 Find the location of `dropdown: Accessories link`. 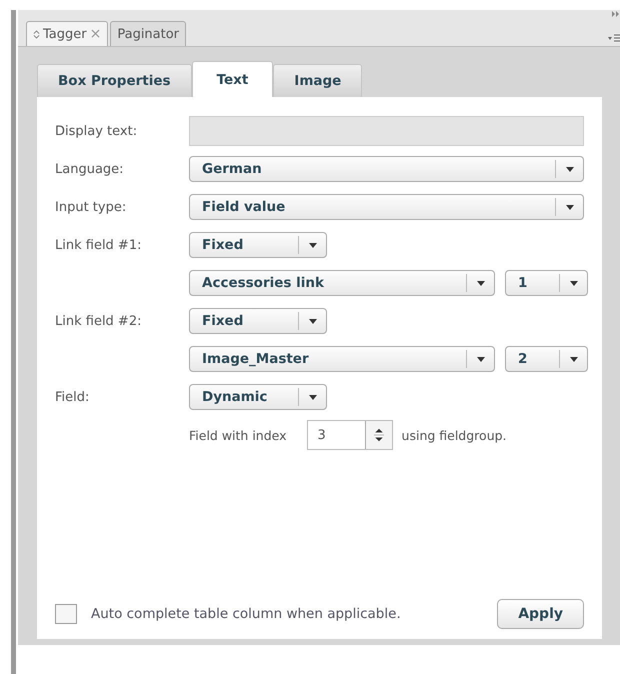

dropdown: Accessories link is located at coordinates (342, 283).